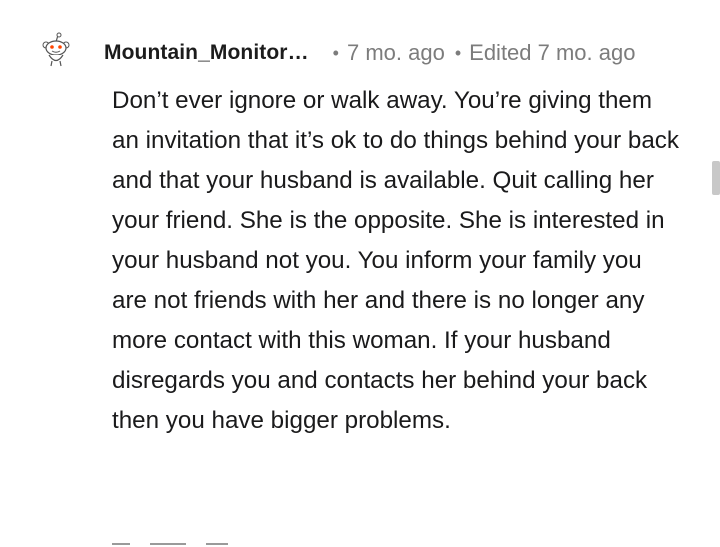  I want to click on avatar, so click(56, 50).